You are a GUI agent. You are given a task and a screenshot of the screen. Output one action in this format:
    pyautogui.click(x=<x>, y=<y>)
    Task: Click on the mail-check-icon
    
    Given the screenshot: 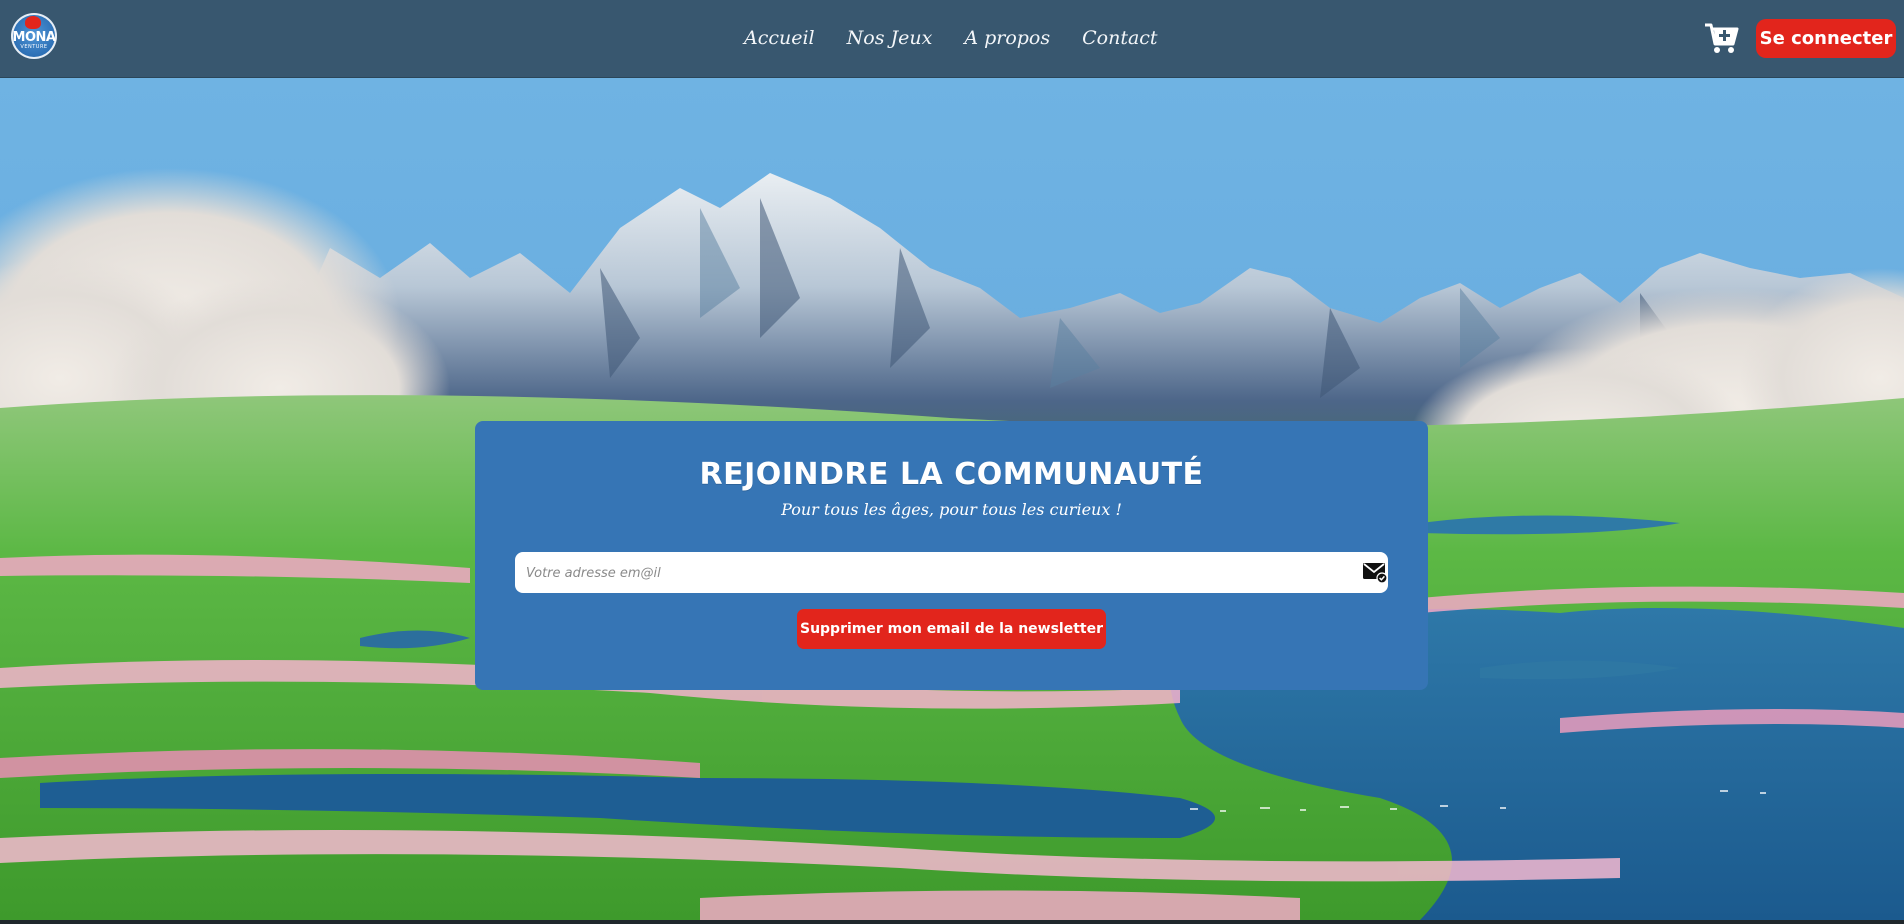 What is the action you would take?
    pyautogui.click(x=1375, y=572)
    